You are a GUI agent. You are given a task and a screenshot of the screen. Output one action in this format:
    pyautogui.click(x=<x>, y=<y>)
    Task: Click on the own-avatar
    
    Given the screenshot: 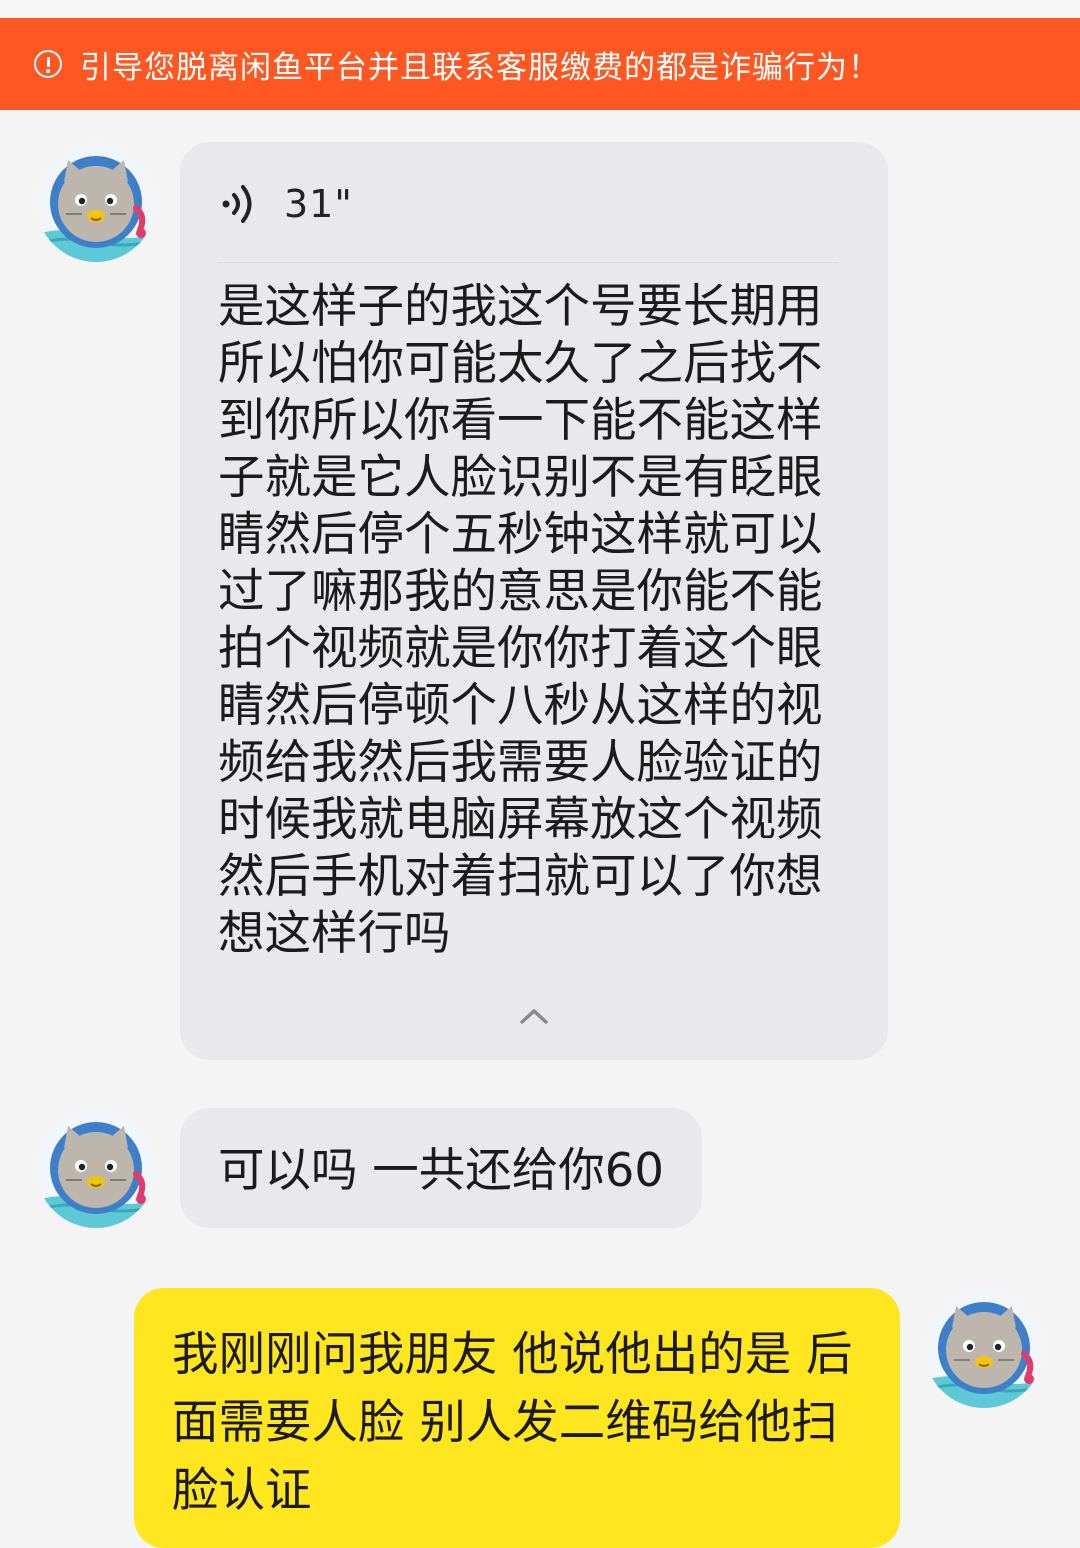 What is the action you would take?
    pyautogui.click(x=984, y=1348)
    